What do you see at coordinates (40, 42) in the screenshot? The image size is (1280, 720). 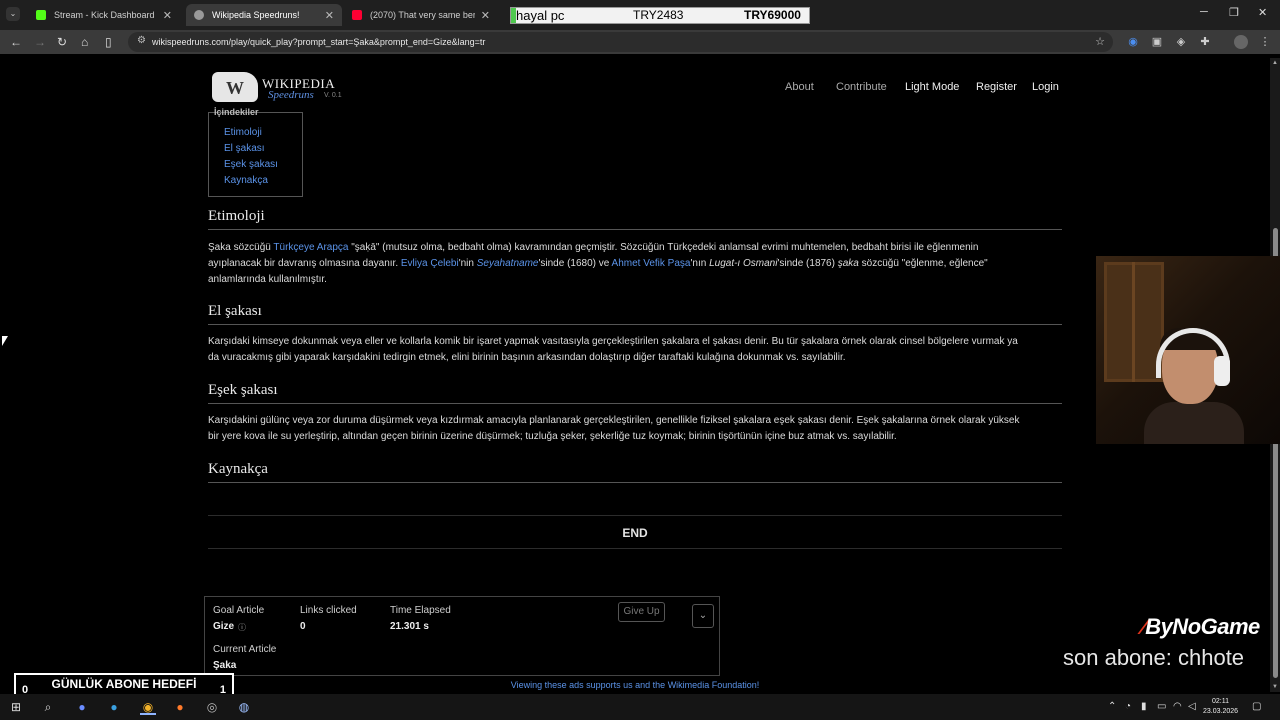 I see `forward-icon: →` at bounding box center [40, 42].